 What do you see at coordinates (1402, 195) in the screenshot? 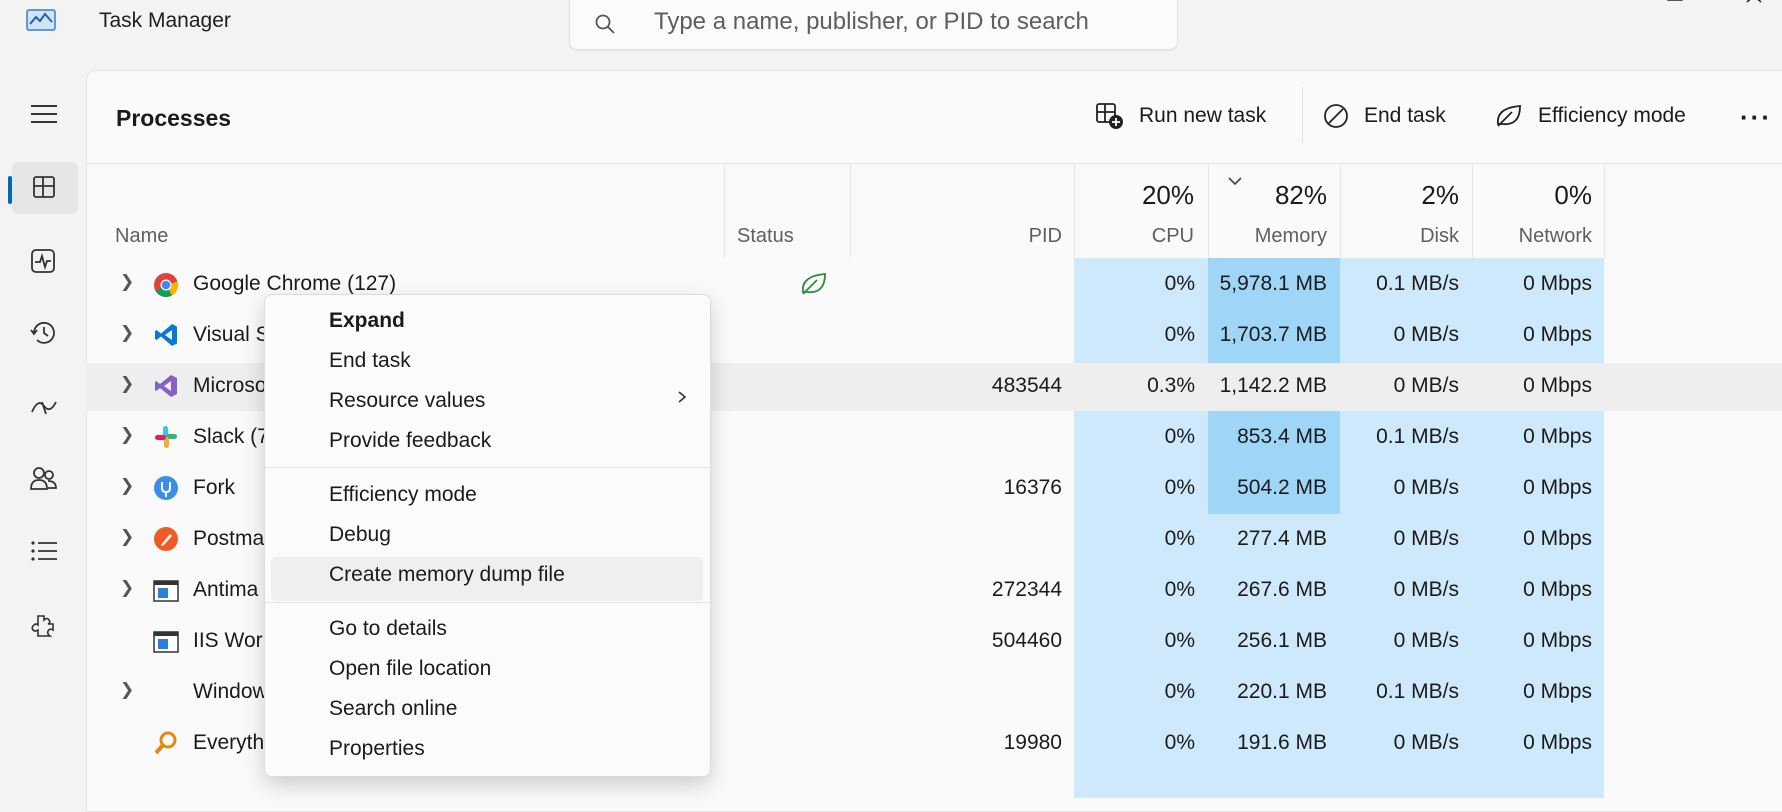
I see `disk-usage-total: 2%` at bounding box center [1402, 195].